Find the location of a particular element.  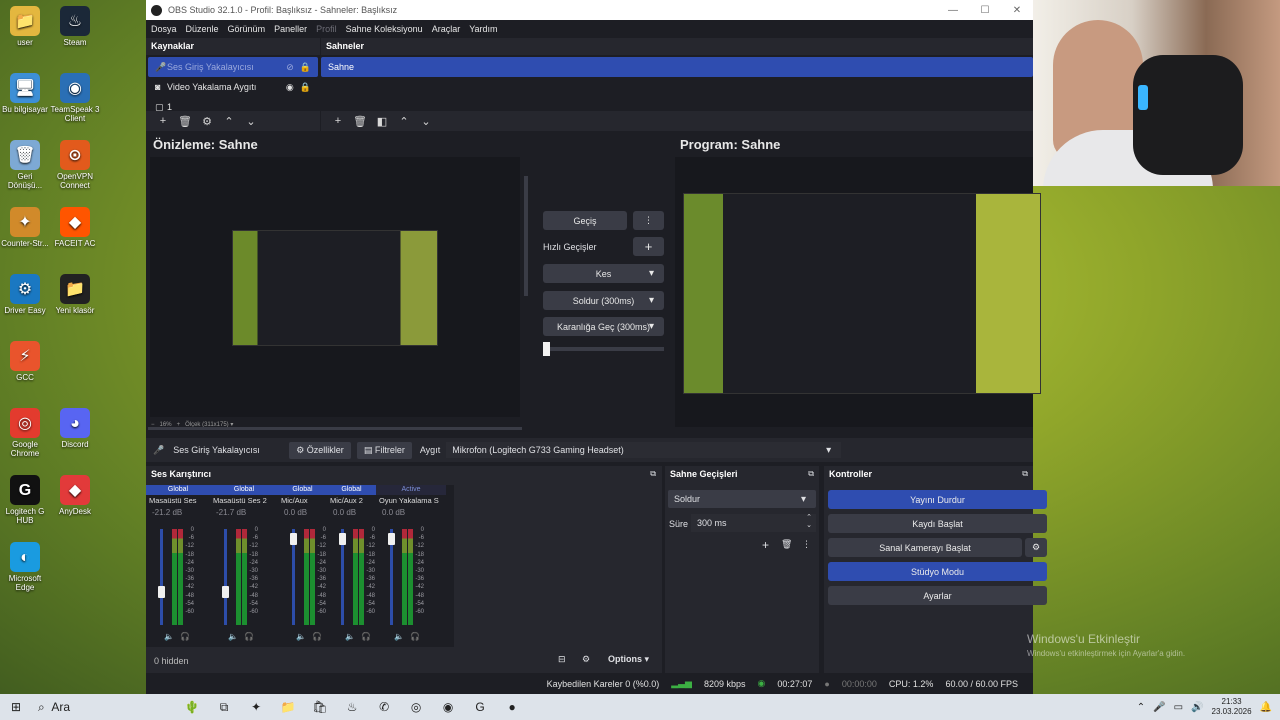

preview-scrollbar is located at coordinates (526, 236).